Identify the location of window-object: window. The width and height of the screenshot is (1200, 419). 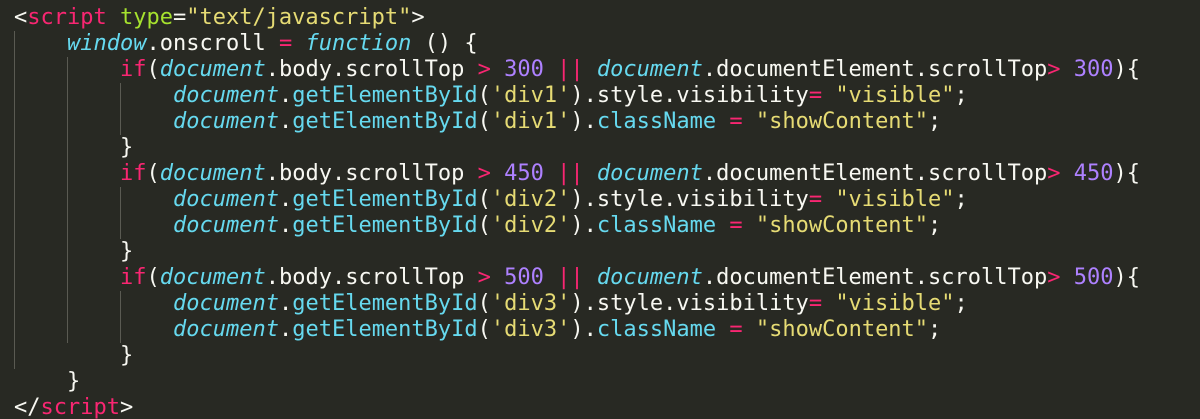
(107, 43).